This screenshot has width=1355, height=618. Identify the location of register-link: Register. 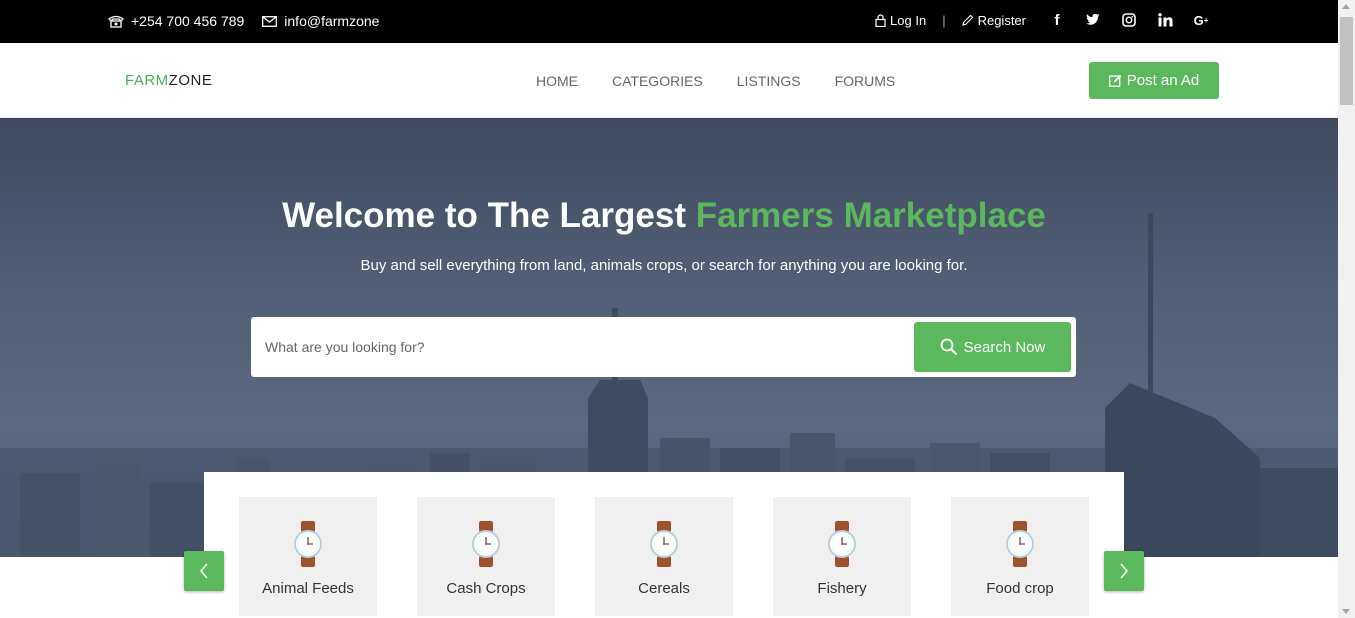
(993, 20).